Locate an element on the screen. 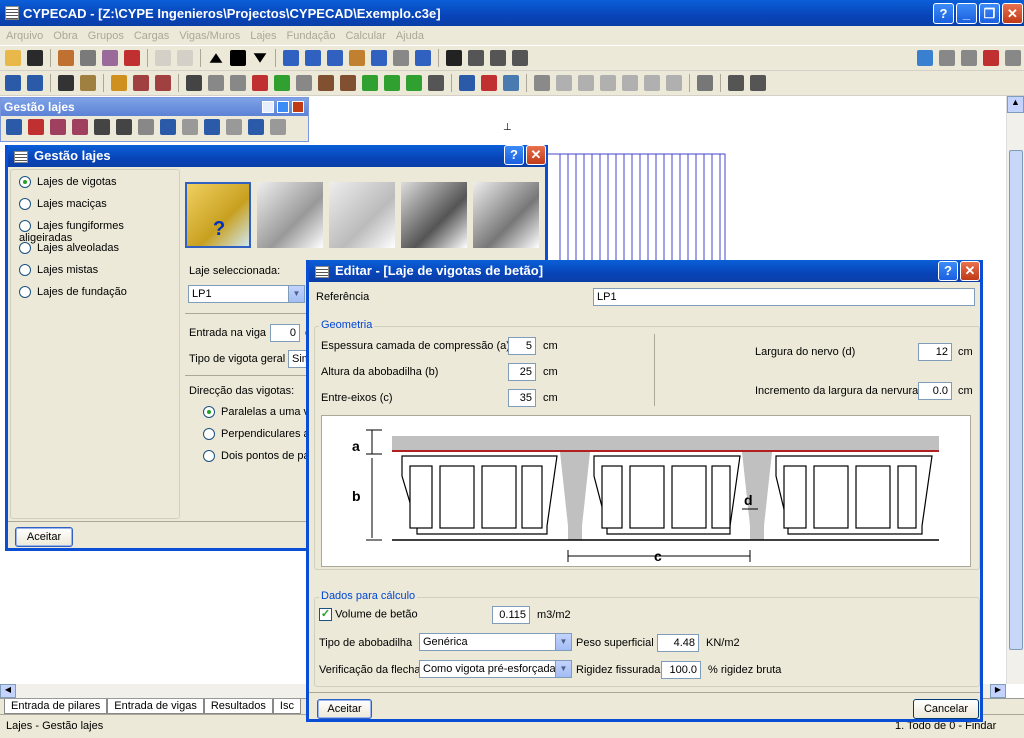 Image resolution: width=1024 pixels, height=738 pixels. minimize-button: _ is located at coordinates (966, 13).